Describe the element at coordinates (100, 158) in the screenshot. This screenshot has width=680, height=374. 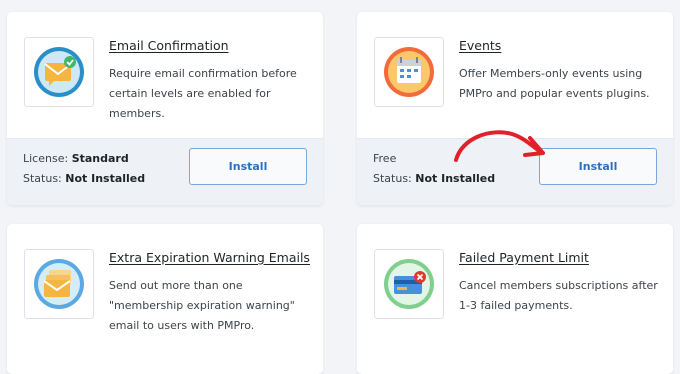
I see `license-value: Standard` at that location.